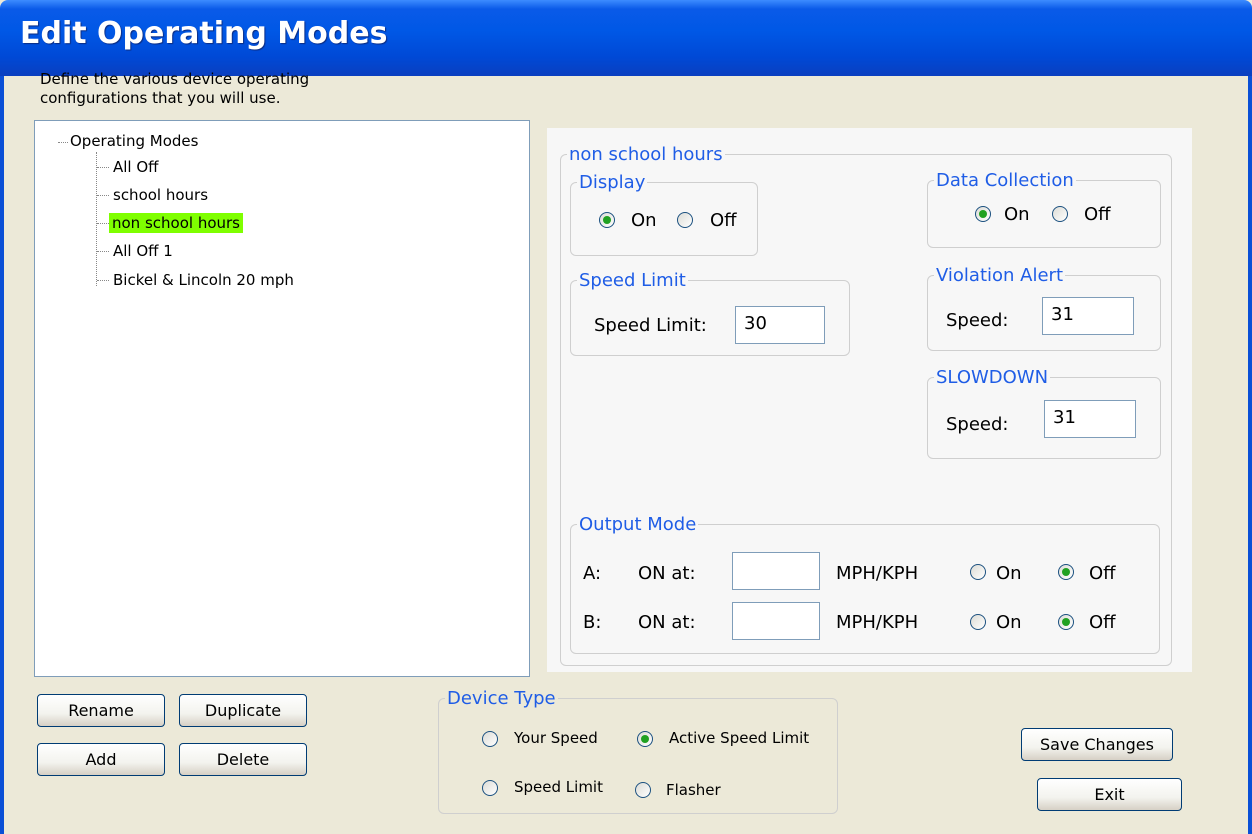  I want to click on output-b-label: B:, so click(592, 622).